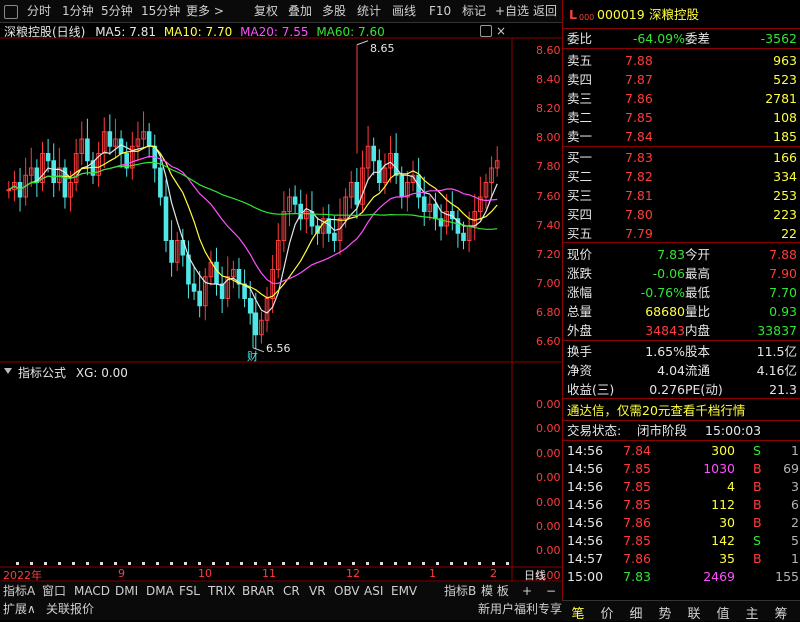  Describe the element at coordinates (585, 576) in the screenshot. I see `tick-time: 15:00` at that location.